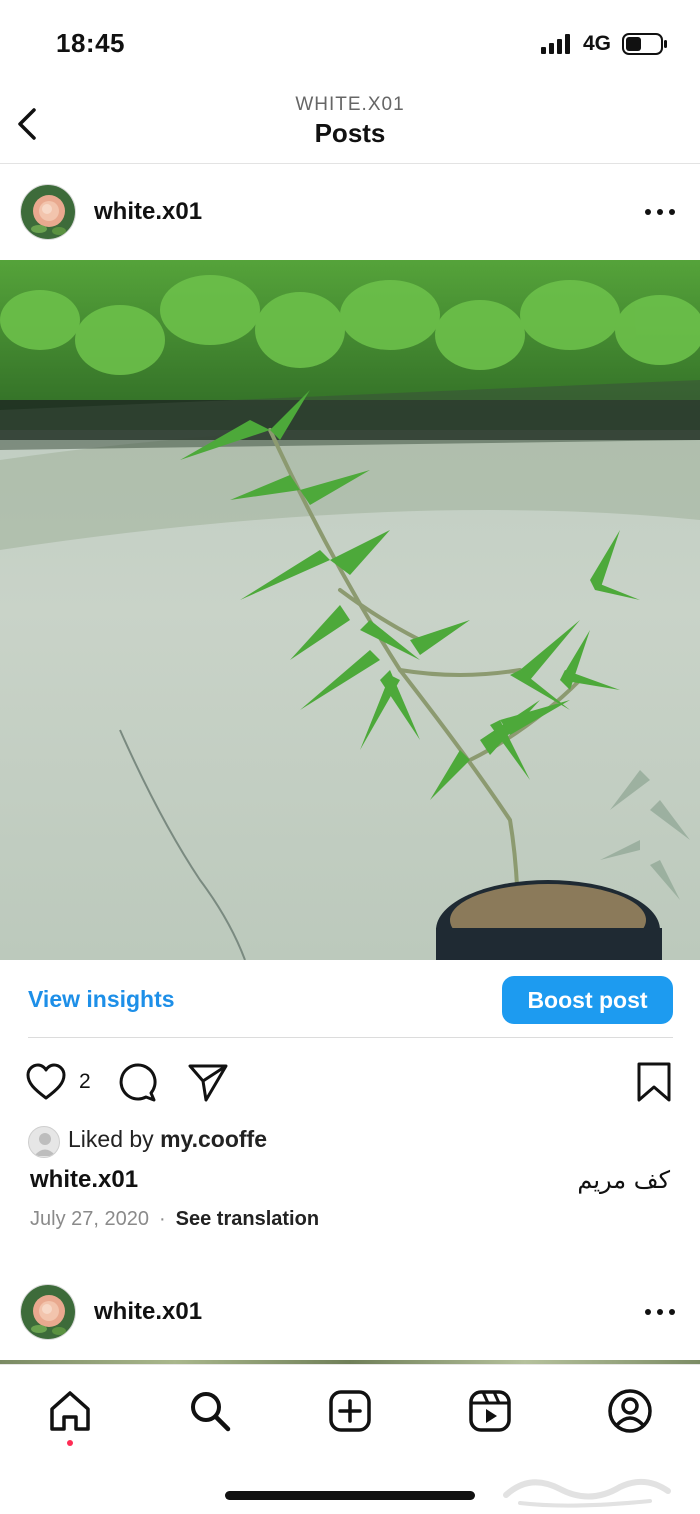  What do you see at coordinates (660, 1312) in the screenshot?
I see `next-post-more-icon` at bounding box center [660, 1312].